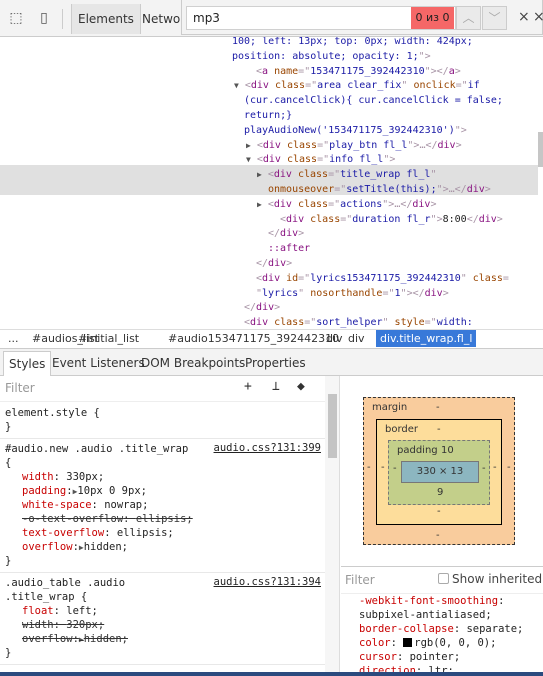 This screenshot has width=543, height=676. I want to click on breadcrumb-item: #audio153471175_392442310, so click(253, 338).